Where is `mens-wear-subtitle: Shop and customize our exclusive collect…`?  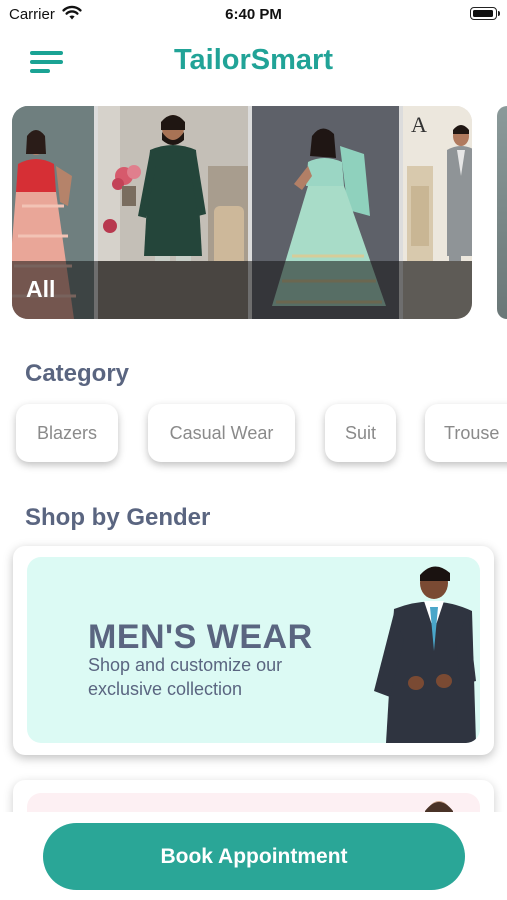
mens-wear-subtitle: Shop and customize our exclusive collect… is located at coordinates (185, 677).